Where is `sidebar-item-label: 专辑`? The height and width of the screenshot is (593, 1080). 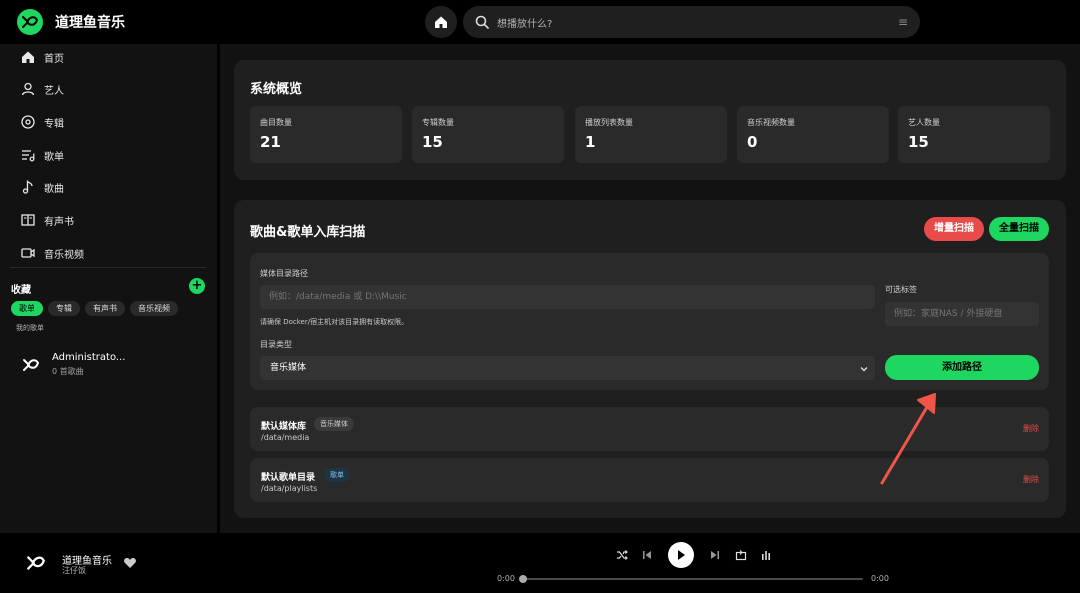 sidebar-item-label: 专辑 is located at coordinates (54, 124).